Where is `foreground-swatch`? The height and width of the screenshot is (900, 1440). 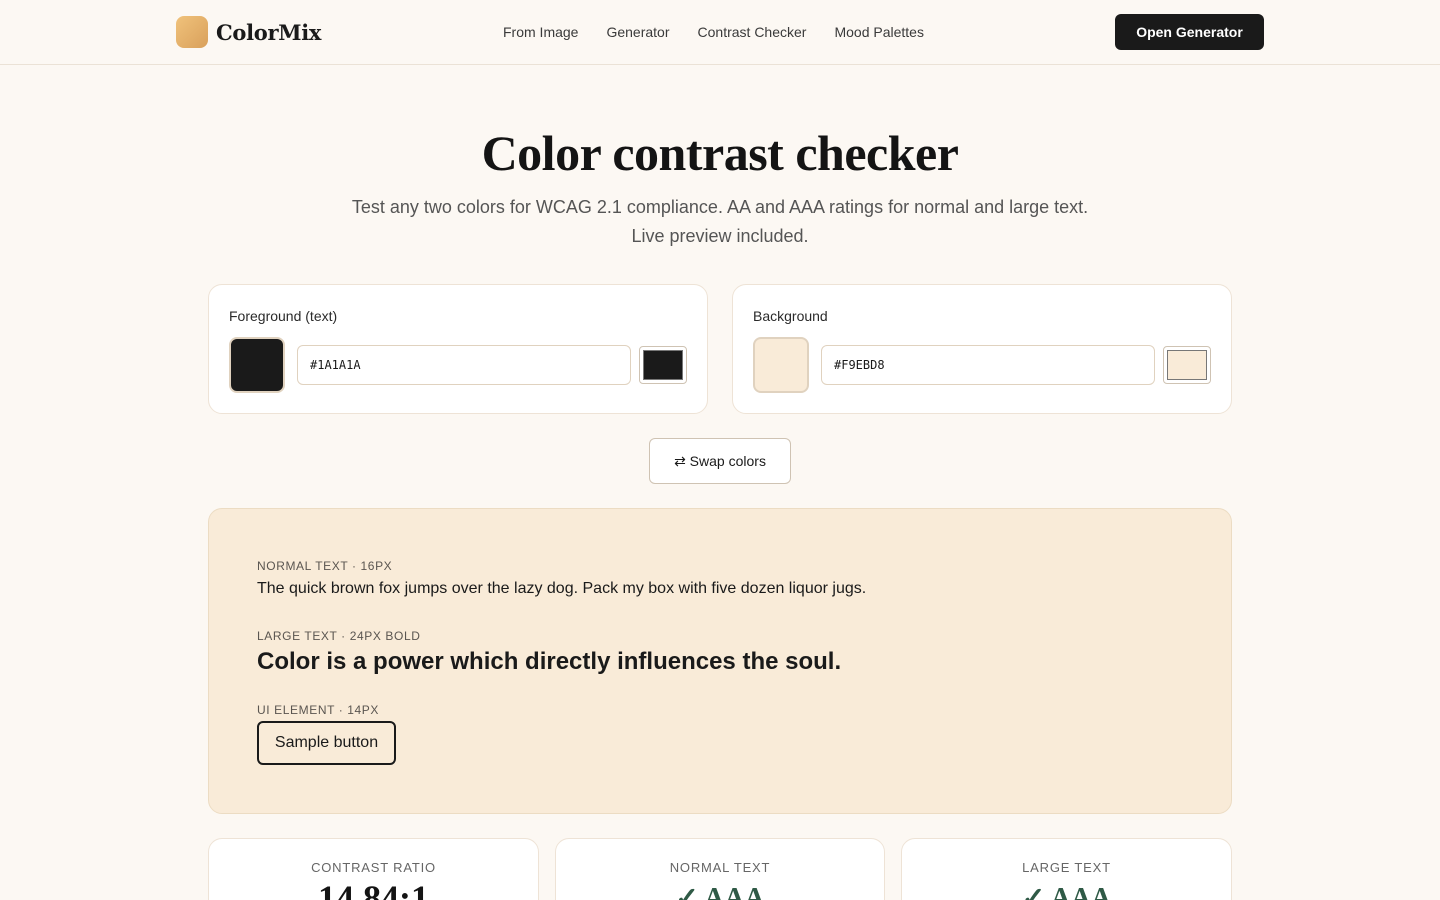 foreground-swatch is located at coordinates (257, 365).